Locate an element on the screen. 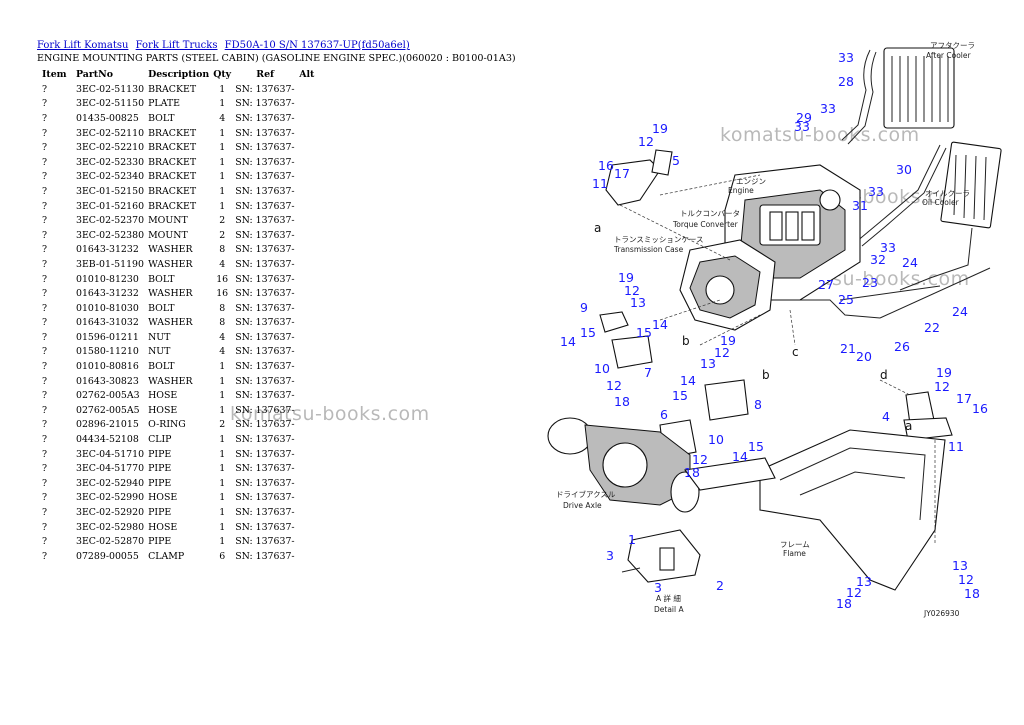 The width and height of the screenshot is (1024, 725). cell-qty: 16 is located at coordinates (222, 279).